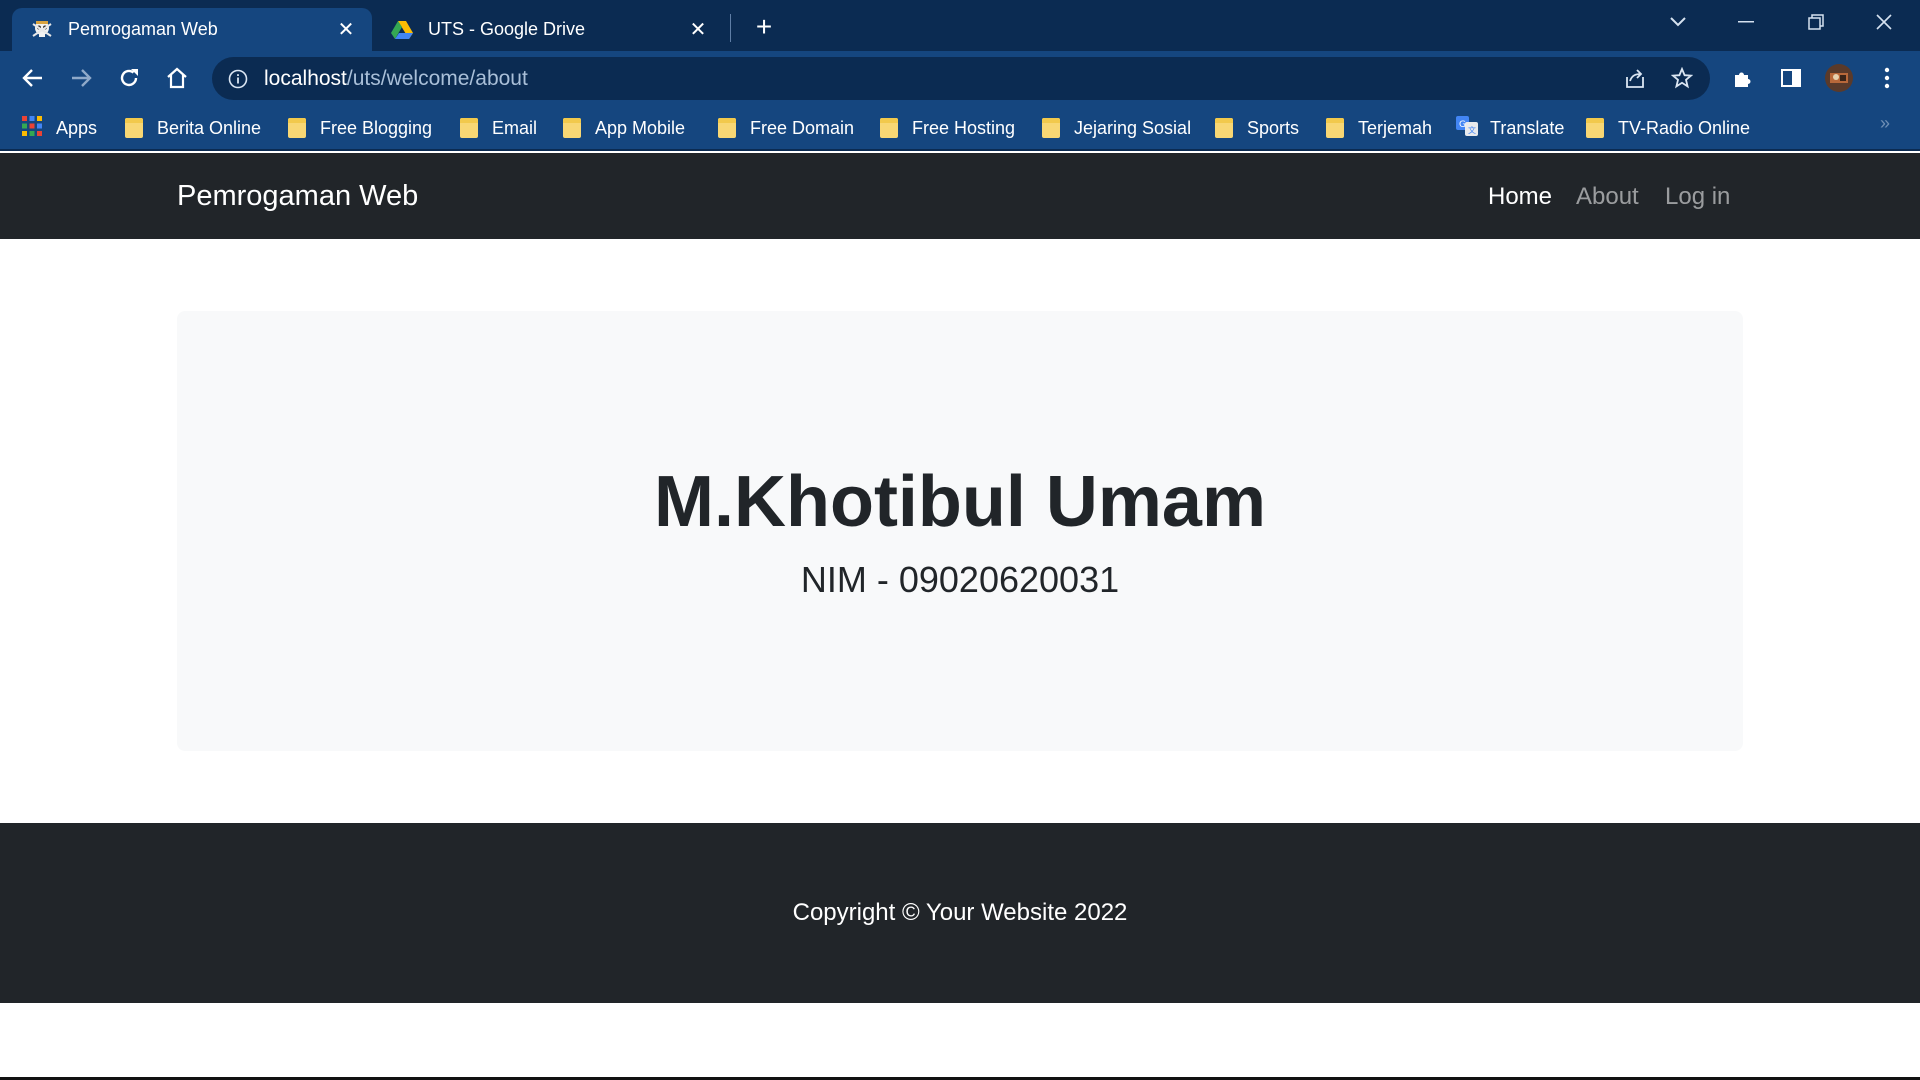  I want to click on bookmark-folder: Free Domain, so click(786, 128).